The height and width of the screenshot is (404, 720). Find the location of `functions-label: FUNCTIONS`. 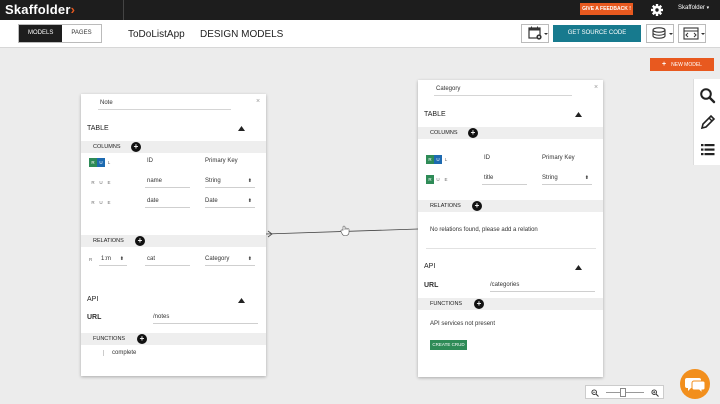

functions-label: FUNCTIONS is located at coordinates (109, 339).